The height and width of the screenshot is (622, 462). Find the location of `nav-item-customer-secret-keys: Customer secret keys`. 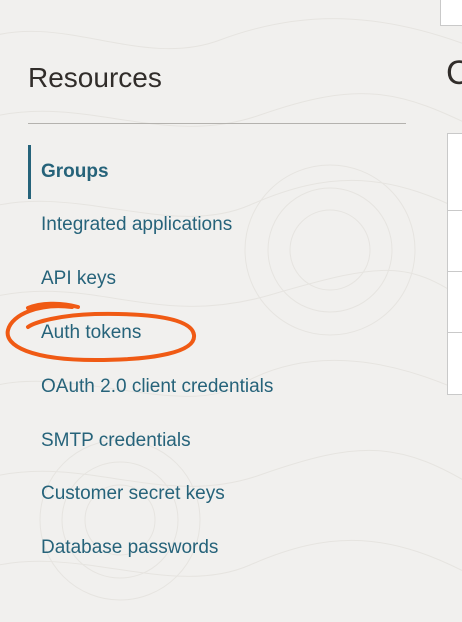

nav-item-customer-secret-keys: Customer secret keys is located at coordinates (193, 494).